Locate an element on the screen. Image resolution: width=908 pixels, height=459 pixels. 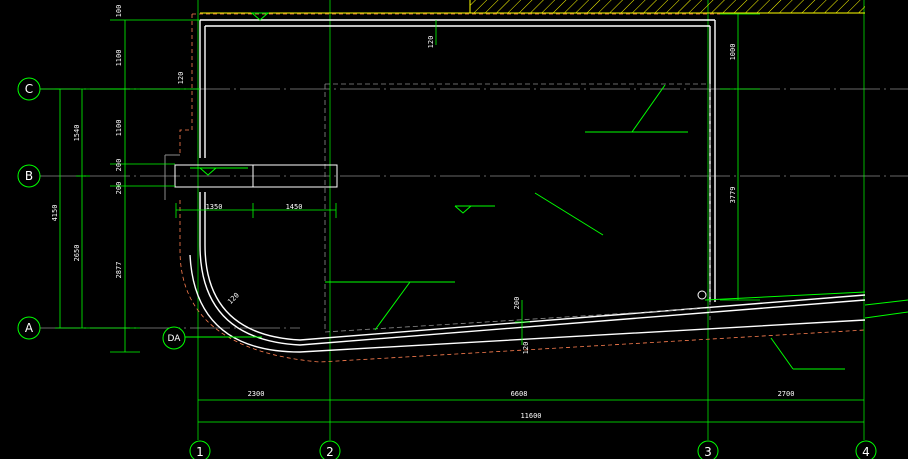
axis-label-3: 3 is located at coordinates (708, 452).